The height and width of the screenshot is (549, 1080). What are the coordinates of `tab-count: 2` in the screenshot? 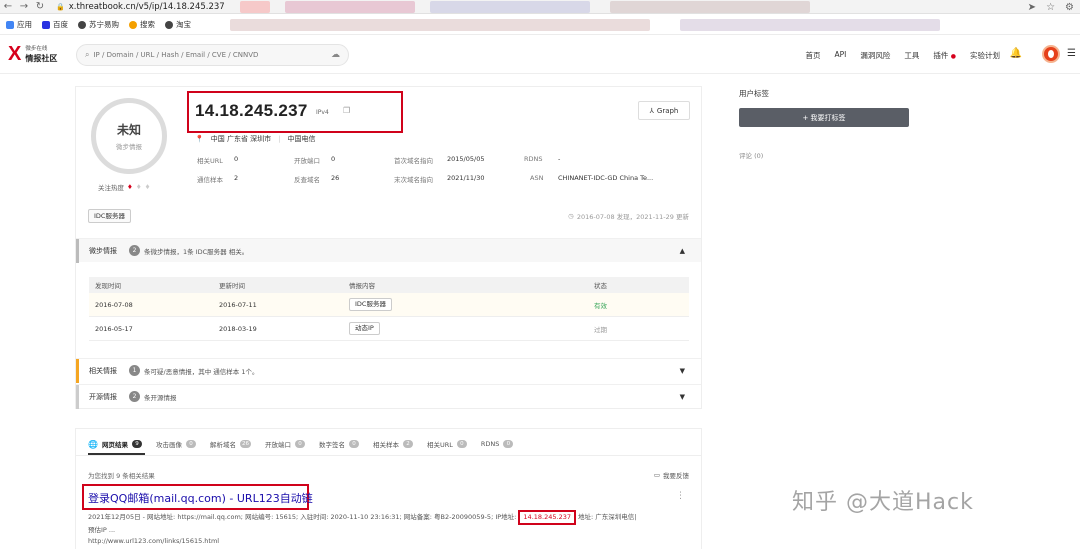 It's located at (407, 444).